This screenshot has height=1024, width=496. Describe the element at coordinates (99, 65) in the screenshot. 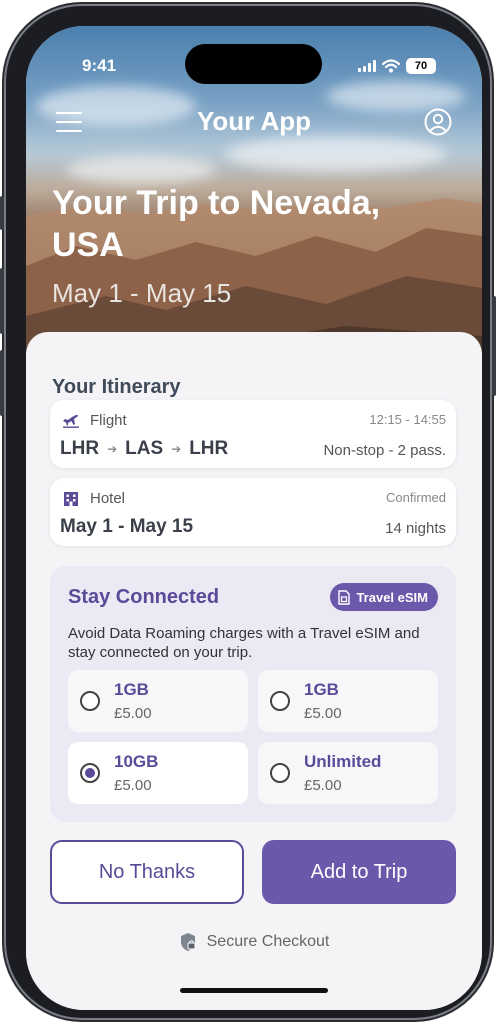

I see `status-time: 9:41` at that location.